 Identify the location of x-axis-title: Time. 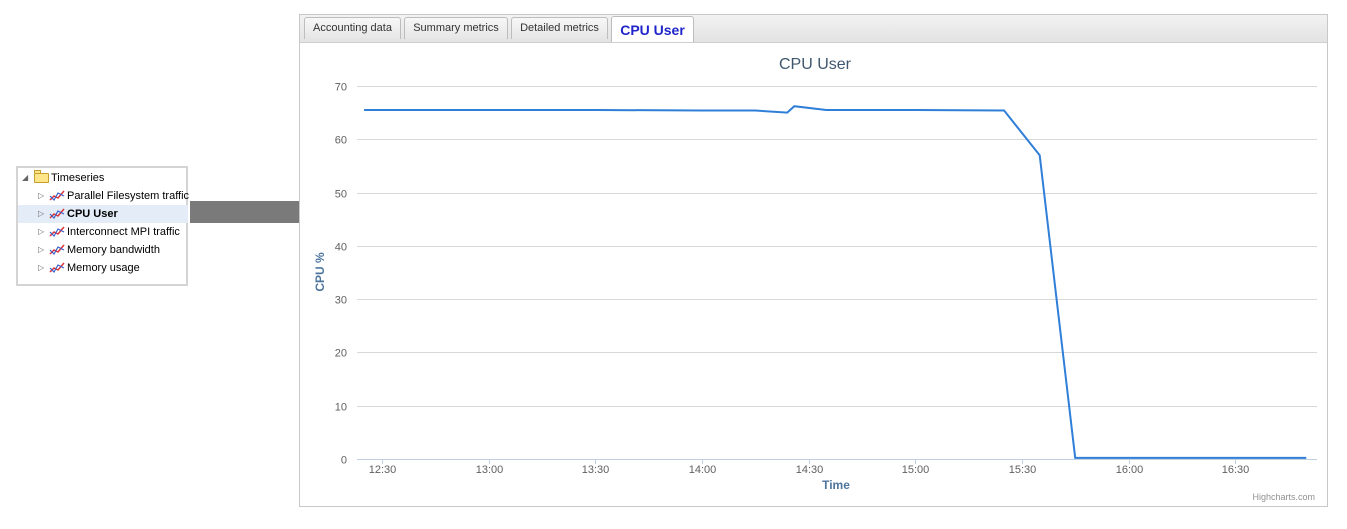
(836, 485).